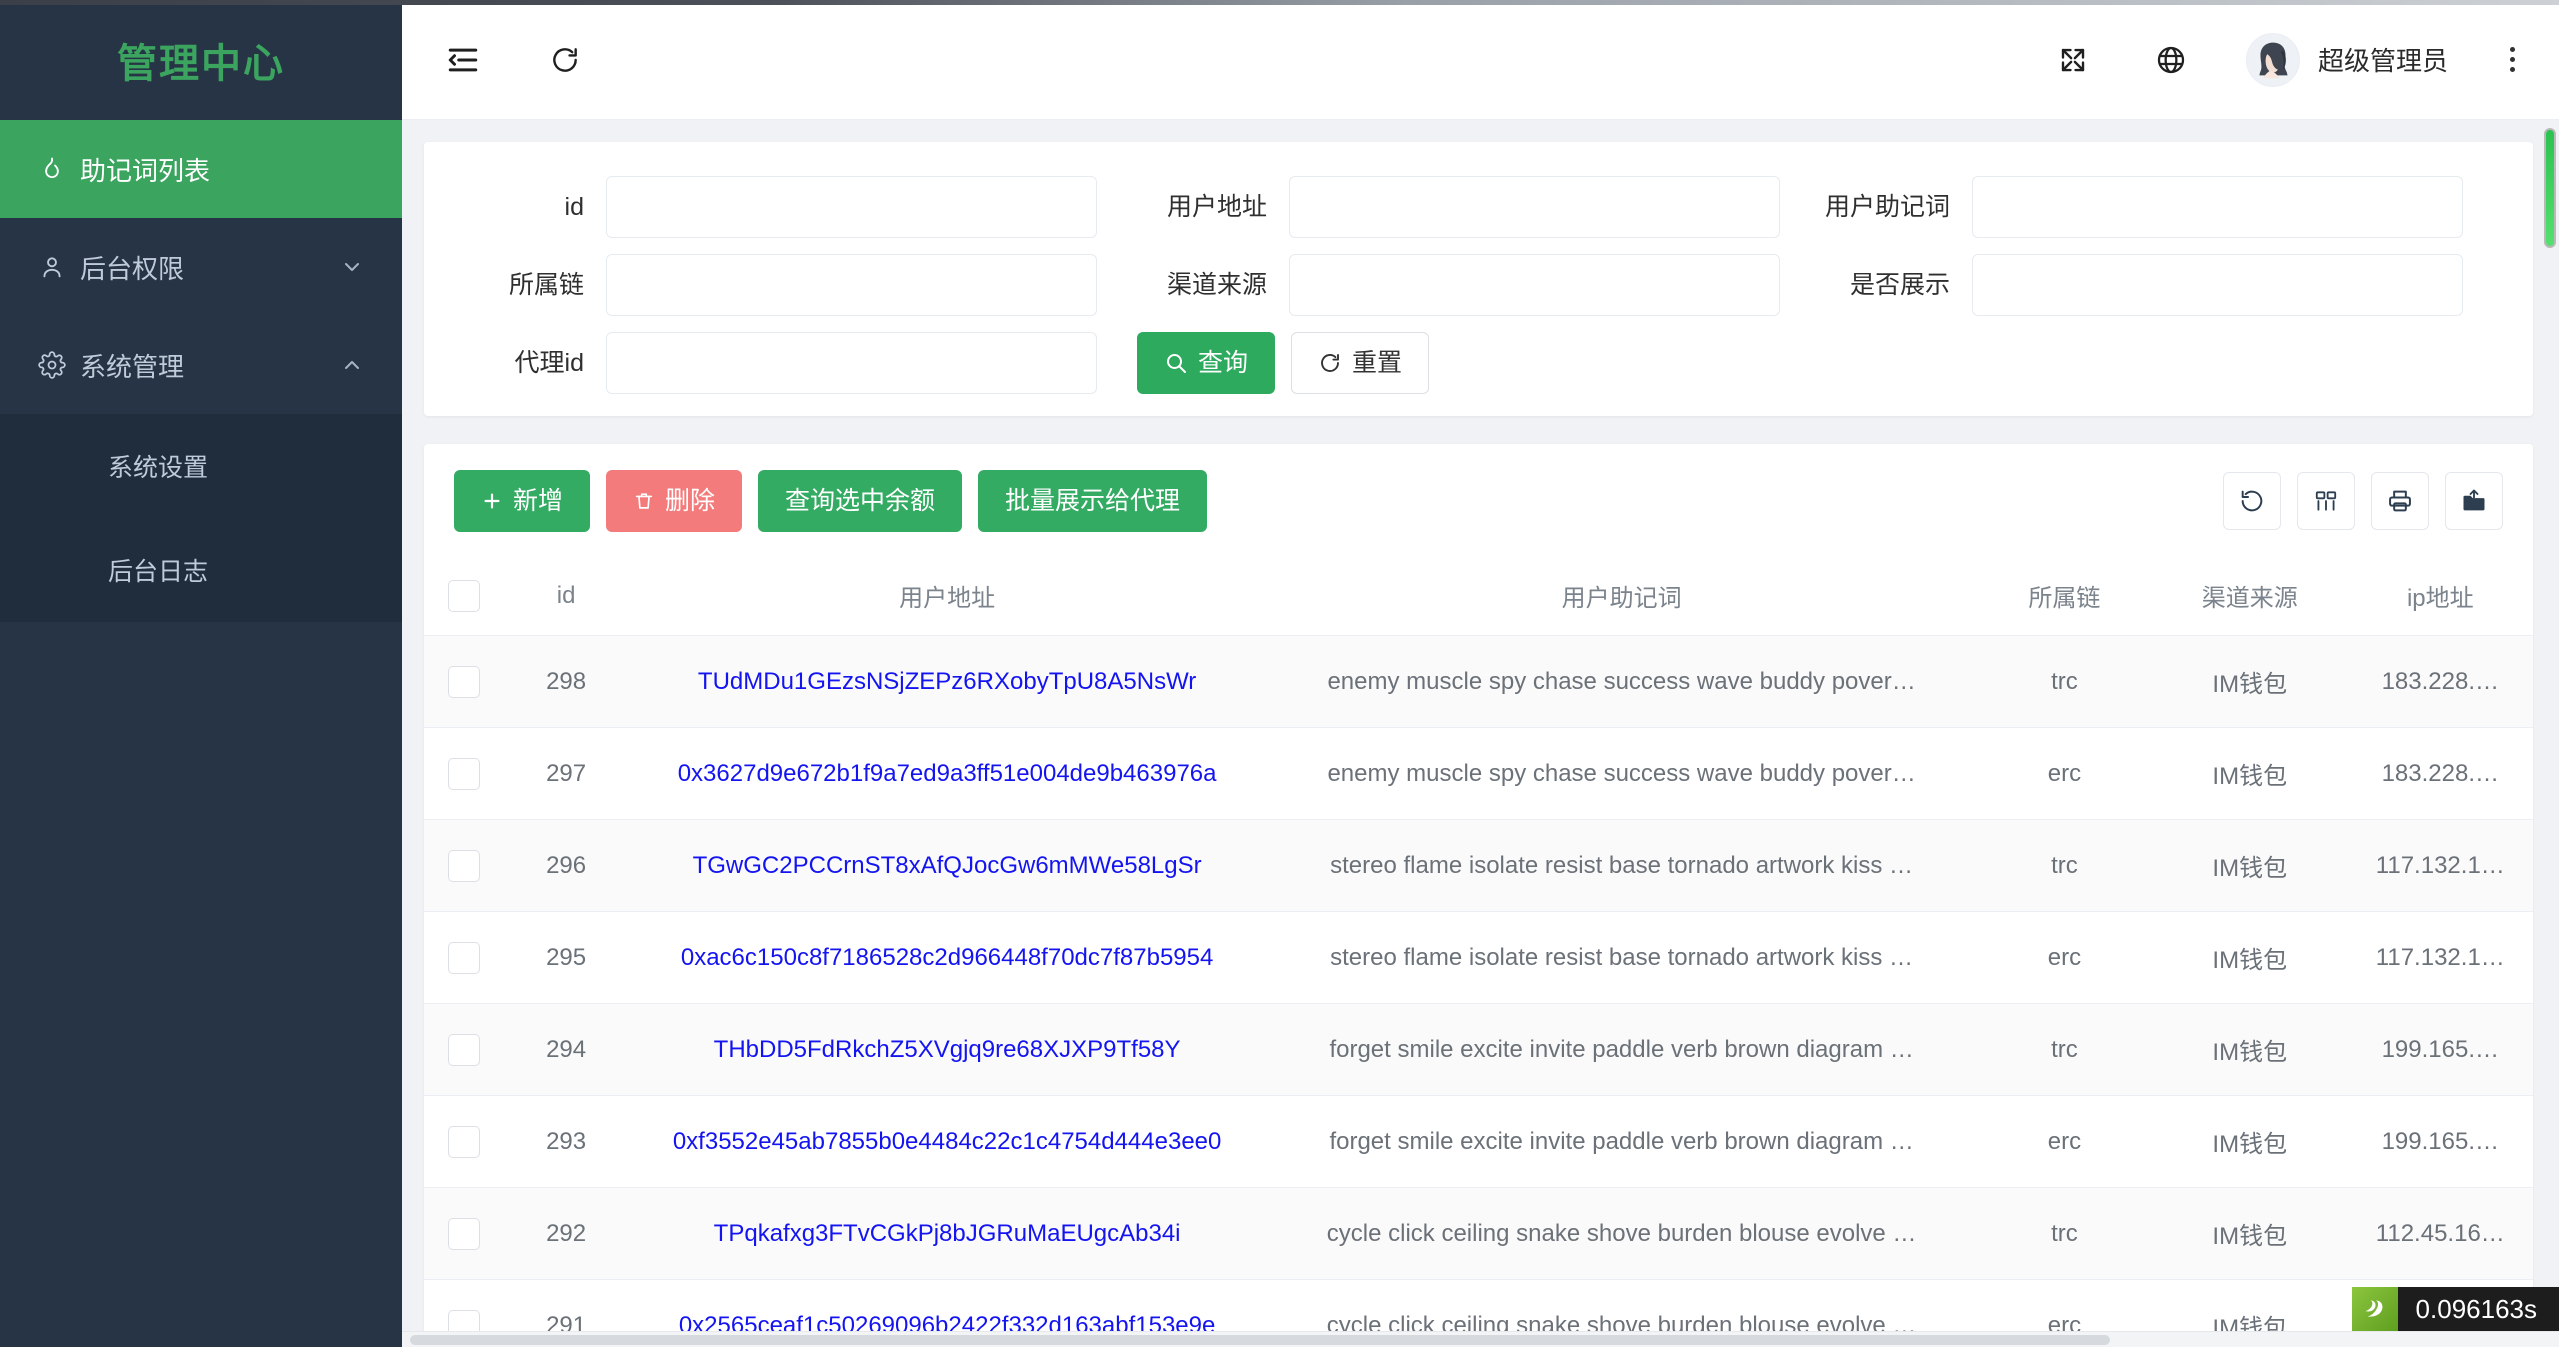 This screenshot has height=1347, width=2559. What do you see at coordinates (1534, 285) in the screenshot?
I see `search-input-channel-source` at bounding box center [1534, 285].